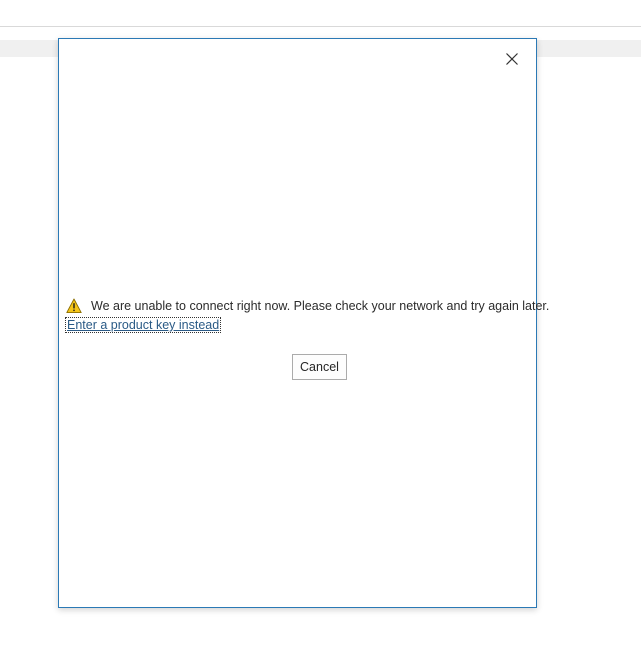 The width and height of the screenshot is (641, 645). Describe the element at coordinates (320, 26) in the screenshot. I see `background-divider` at that location.